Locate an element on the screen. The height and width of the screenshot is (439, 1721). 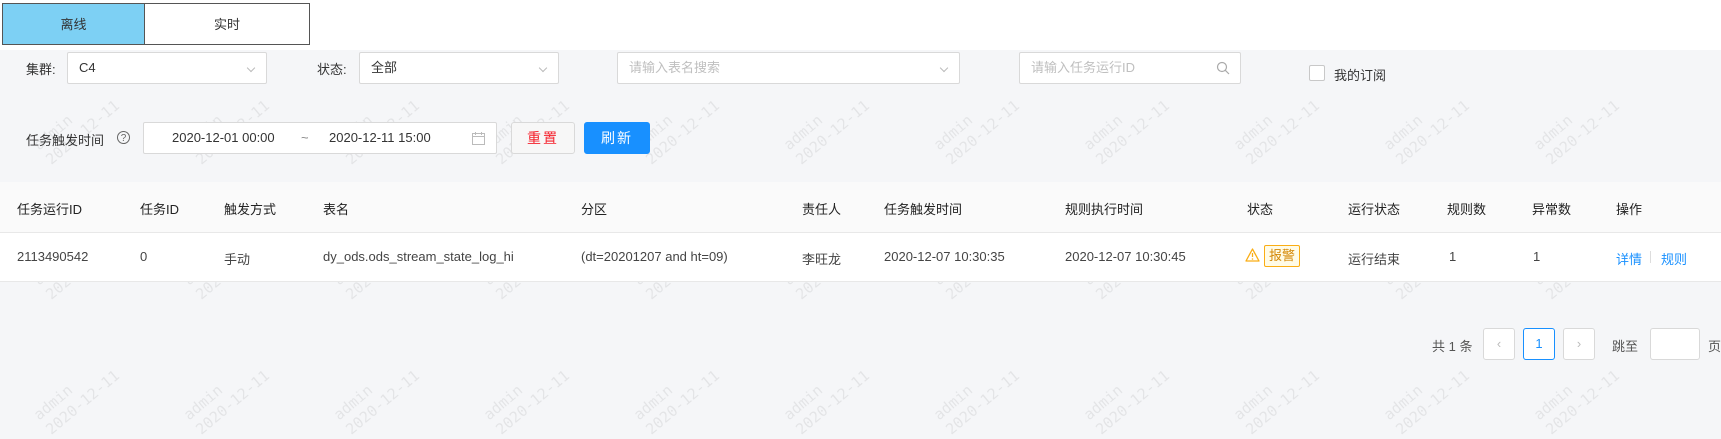
cell-owner: 李旺龙 is located at coordinates (822, 259).